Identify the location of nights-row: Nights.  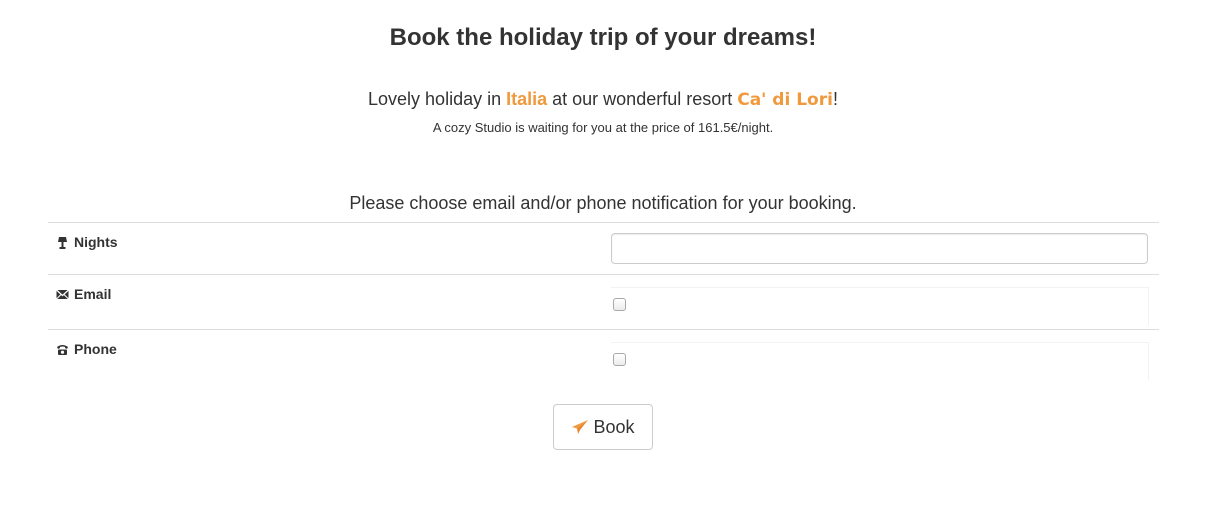
(603, 248).